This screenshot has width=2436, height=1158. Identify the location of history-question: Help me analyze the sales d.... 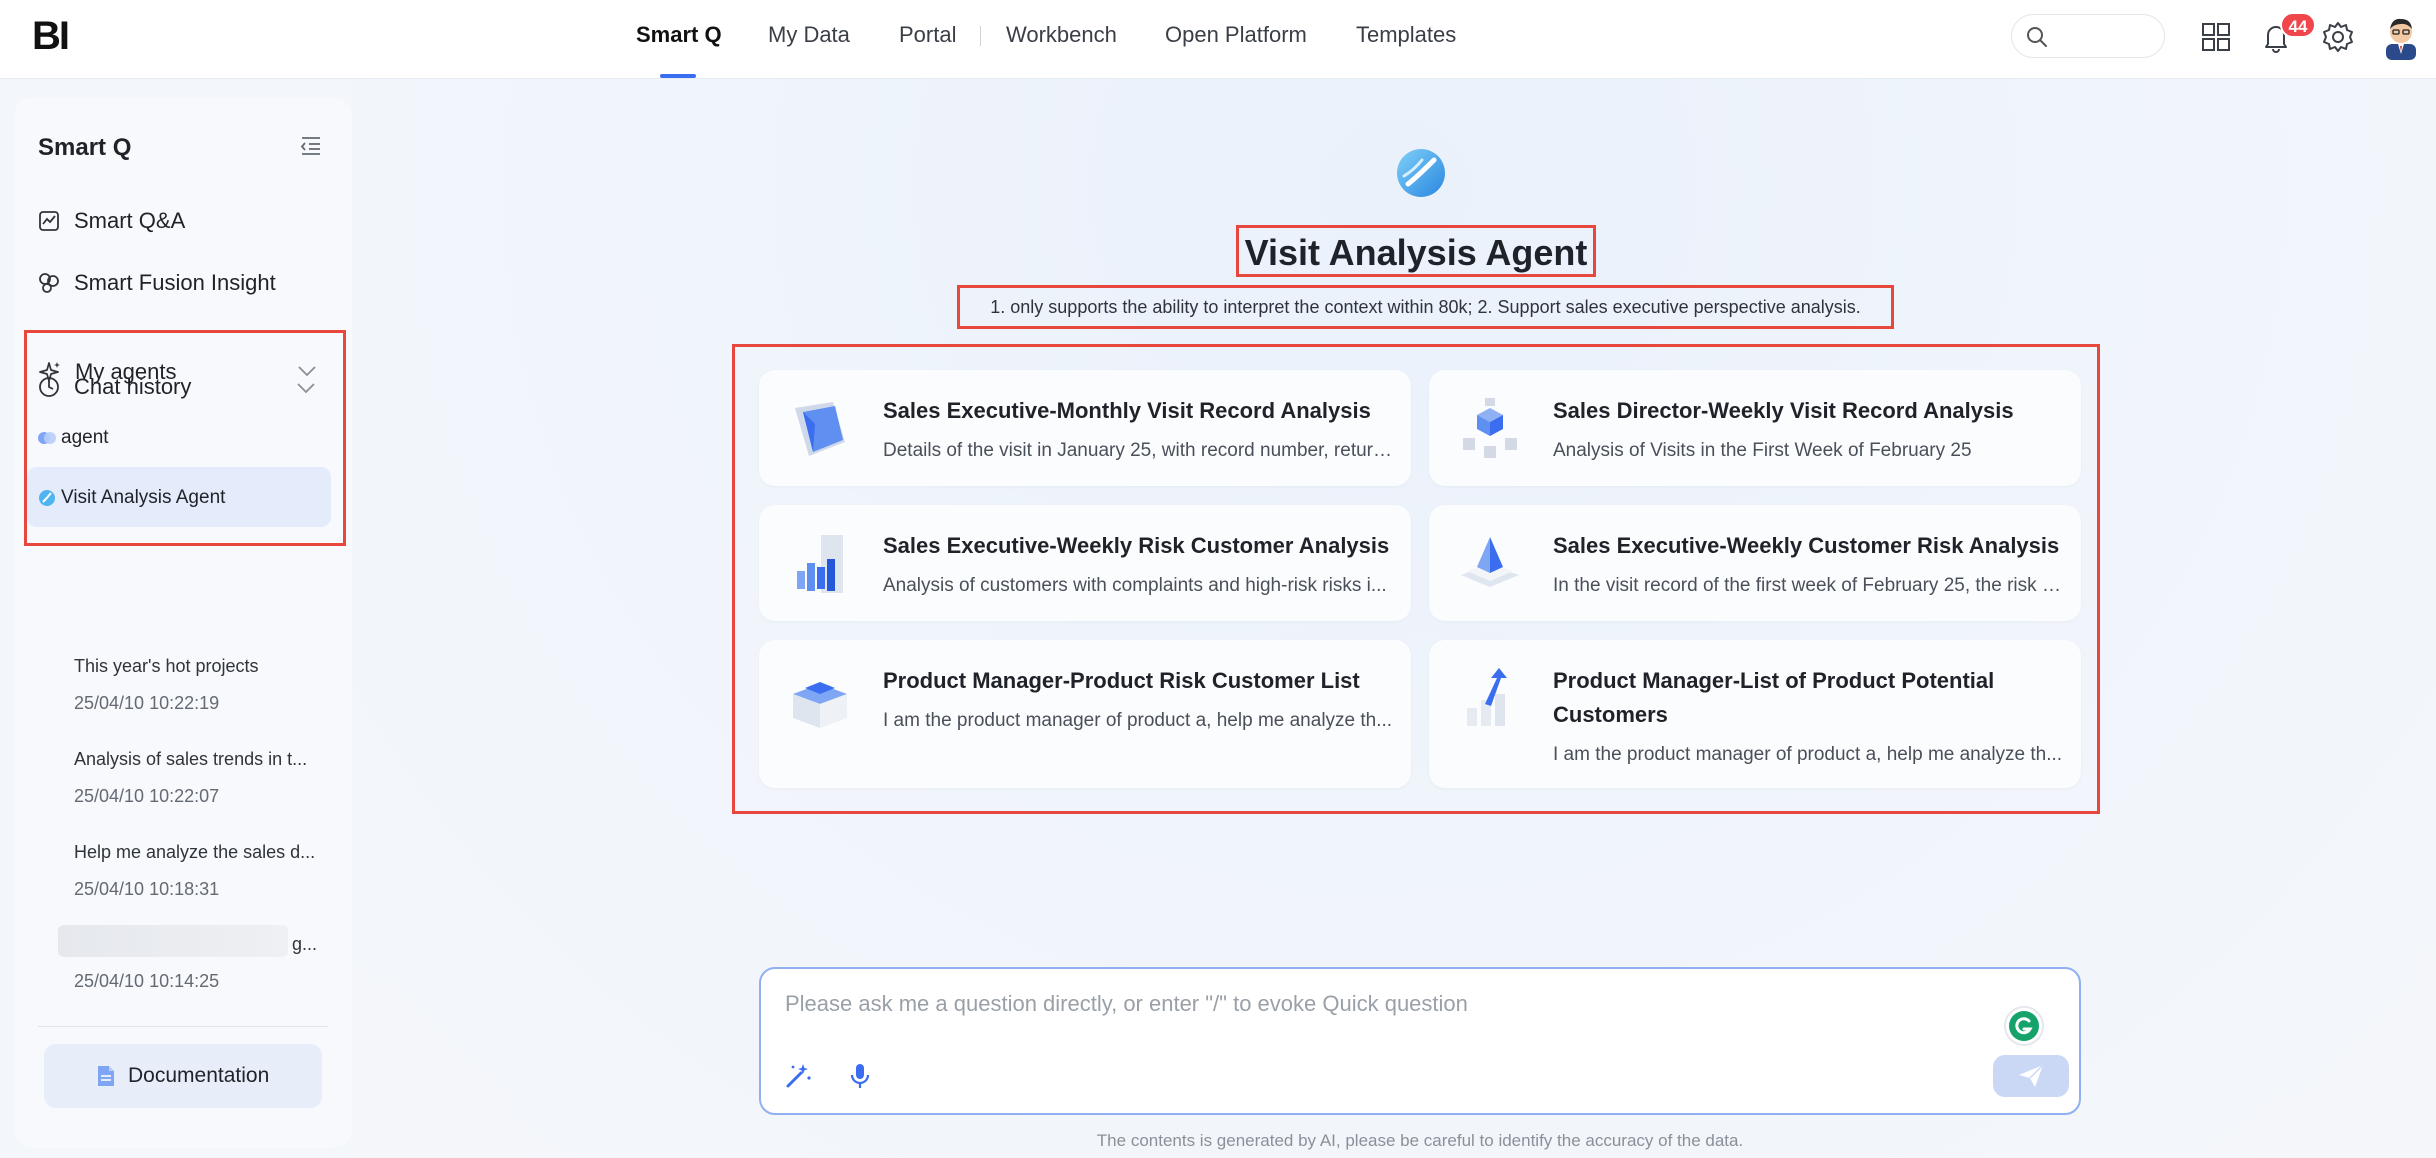
(195, 852).